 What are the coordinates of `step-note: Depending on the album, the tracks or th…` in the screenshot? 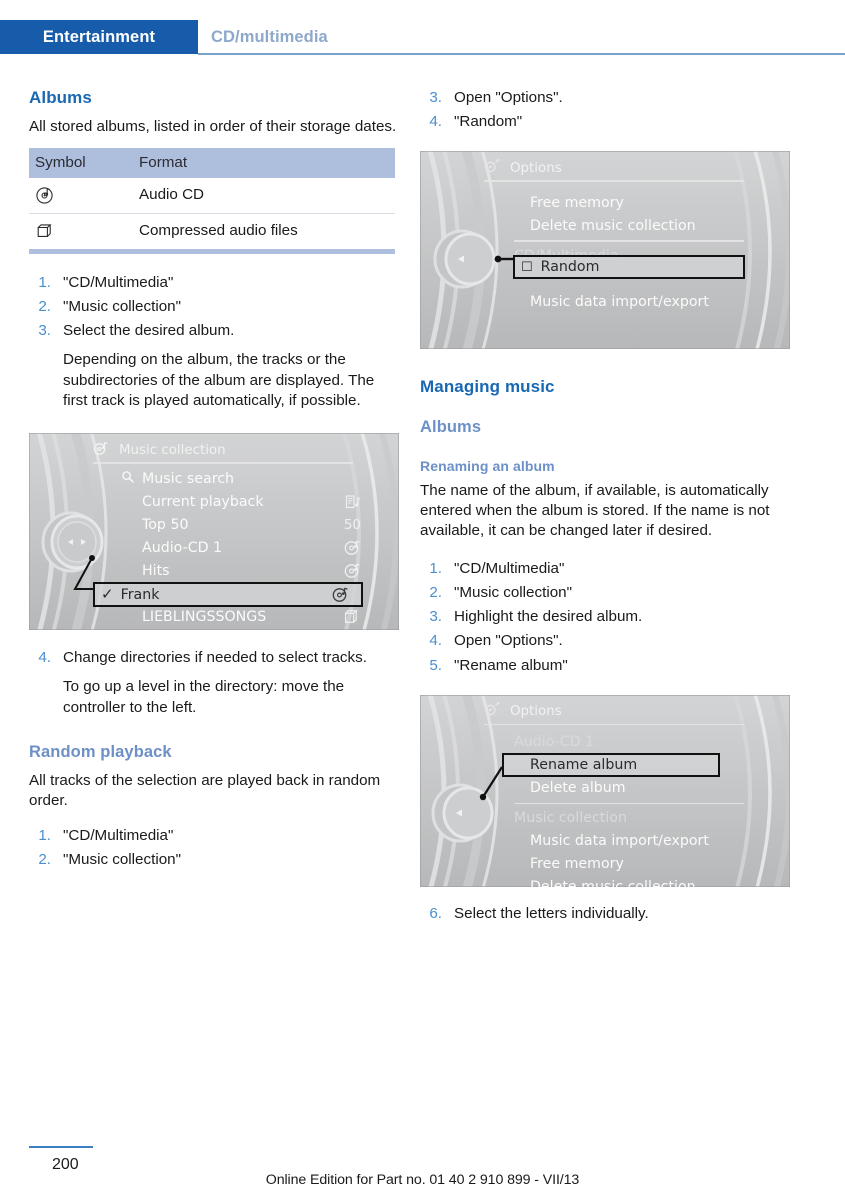 It's located at (219, 380).